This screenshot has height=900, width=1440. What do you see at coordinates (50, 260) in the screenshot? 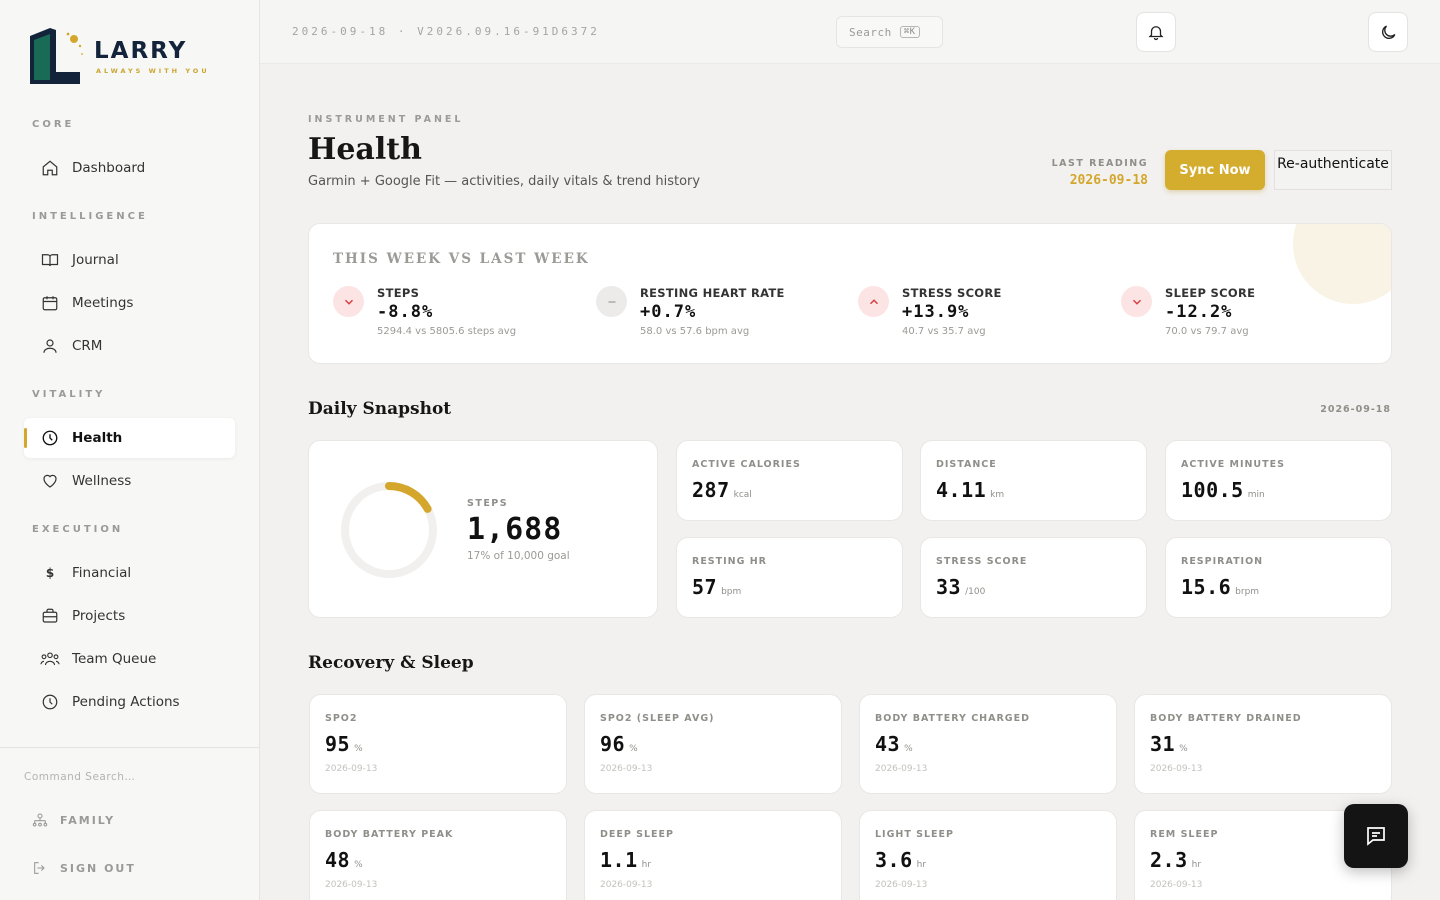
I see `book-icon` at bounding box center [50, 260].